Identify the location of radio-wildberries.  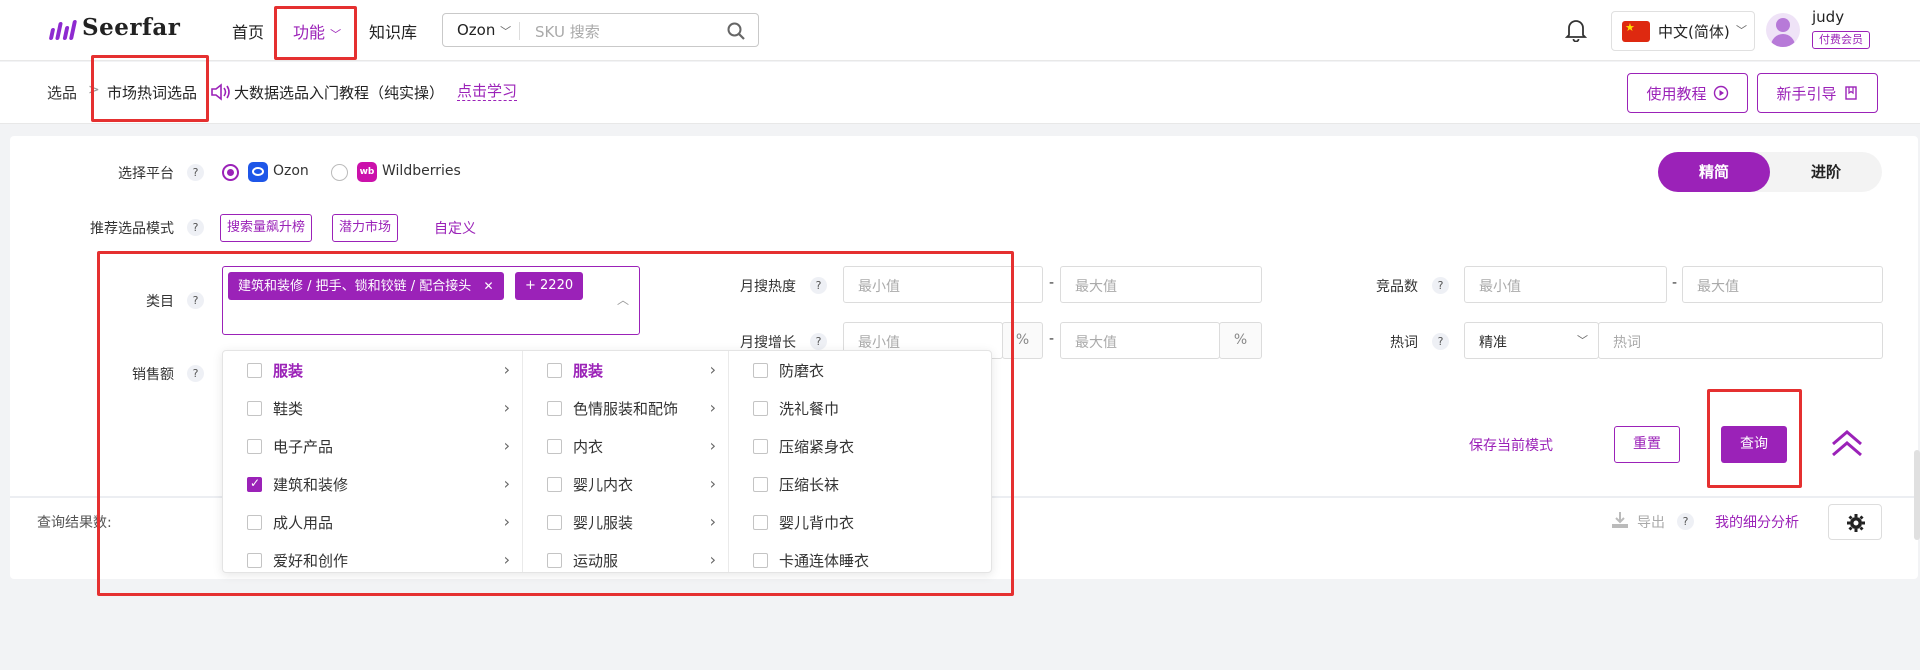
(339, 172).